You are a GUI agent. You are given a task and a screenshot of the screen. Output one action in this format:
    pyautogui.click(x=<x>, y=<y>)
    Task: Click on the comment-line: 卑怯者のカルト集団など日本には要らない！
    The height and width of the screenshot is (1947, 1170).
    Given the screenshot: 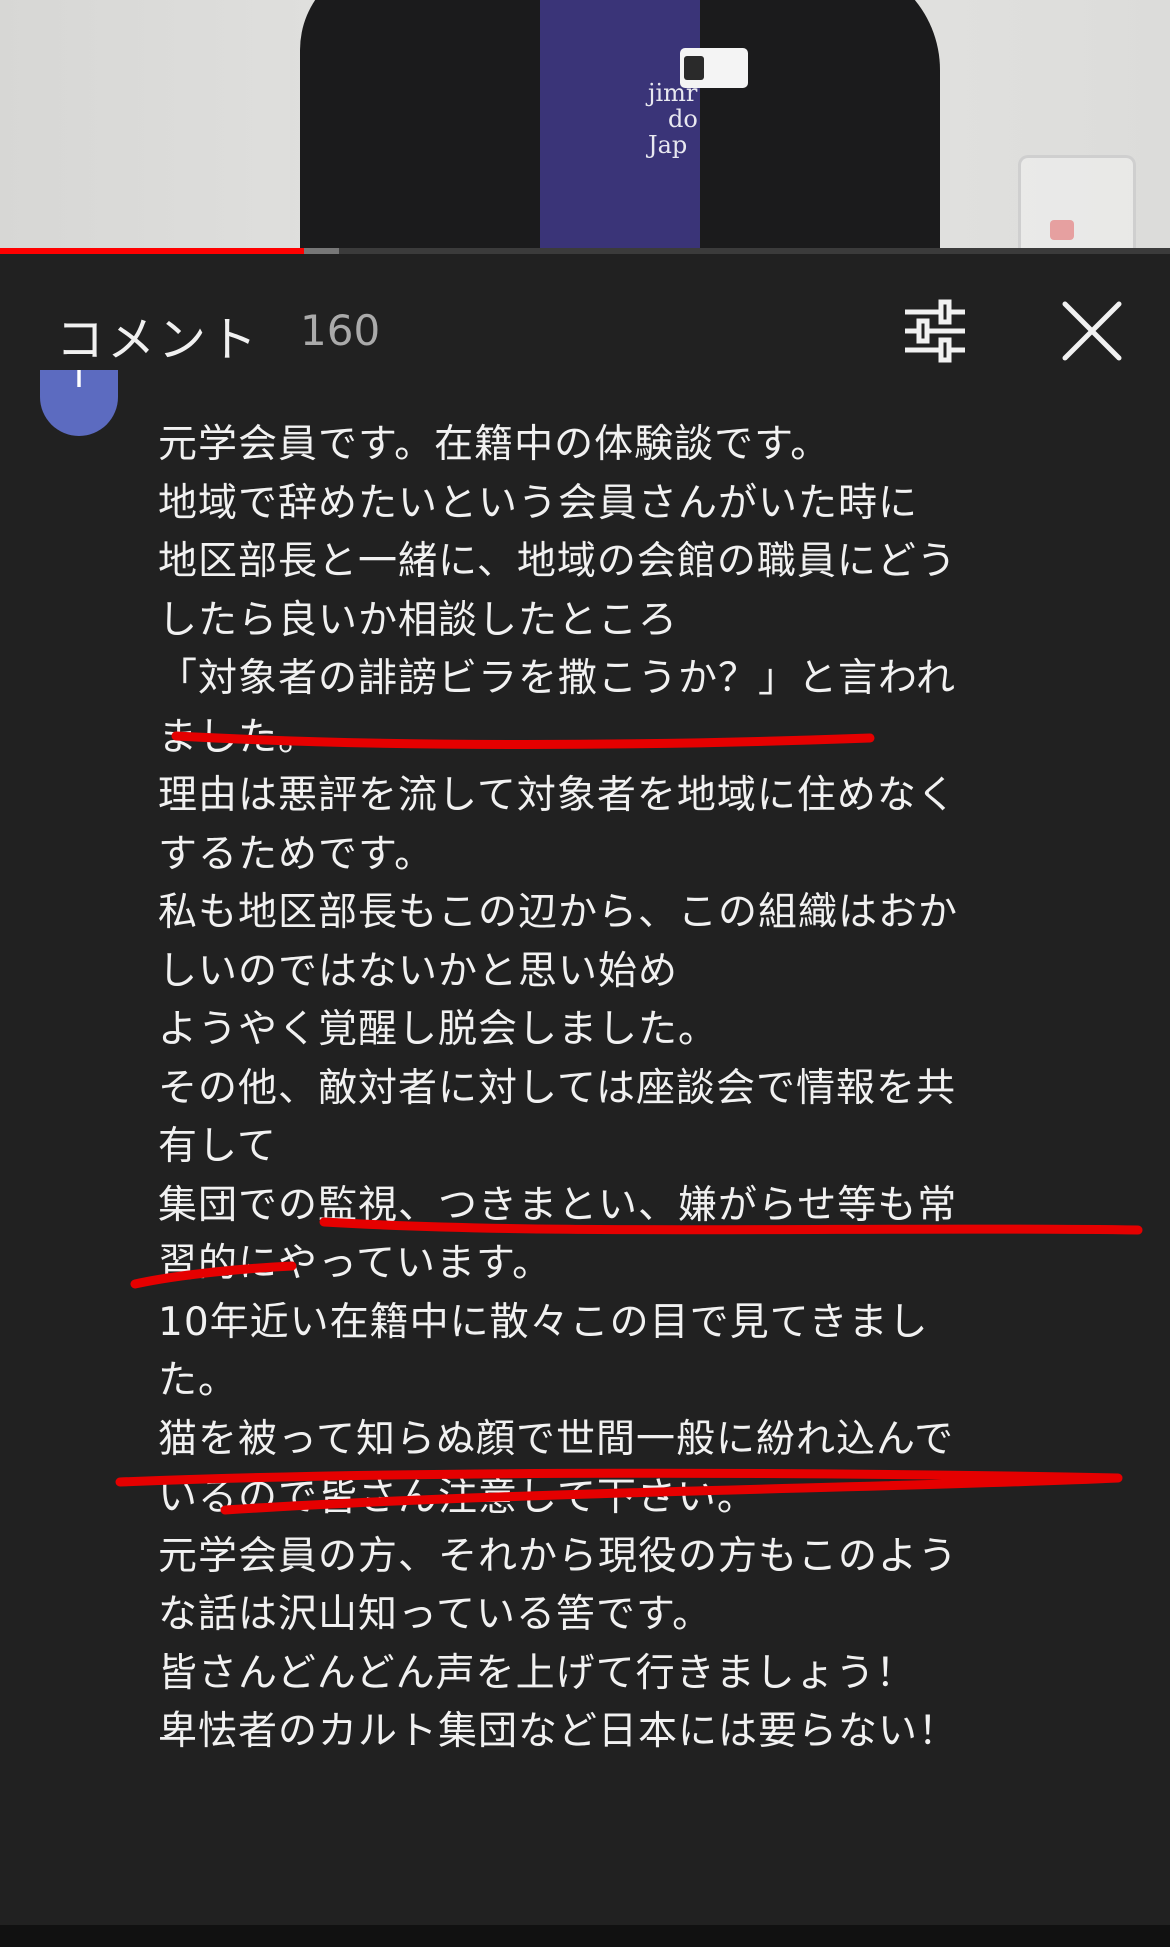 What is the action you would take?
    pyautogui.click(x=558, y=1731)
    